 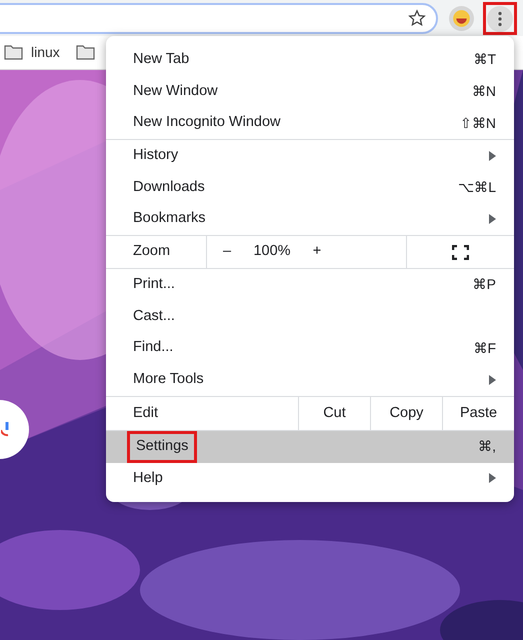 I want to click on menu-item-label: Downloads, so click(x=169, y=187).